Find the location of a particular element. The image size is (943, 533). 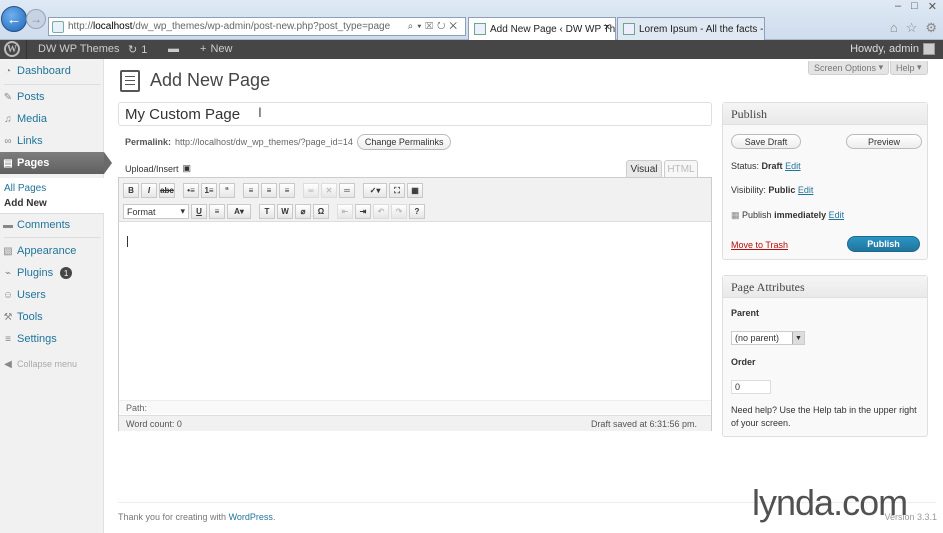

blockquote-icon: “ is located at coordinates (227, 190).